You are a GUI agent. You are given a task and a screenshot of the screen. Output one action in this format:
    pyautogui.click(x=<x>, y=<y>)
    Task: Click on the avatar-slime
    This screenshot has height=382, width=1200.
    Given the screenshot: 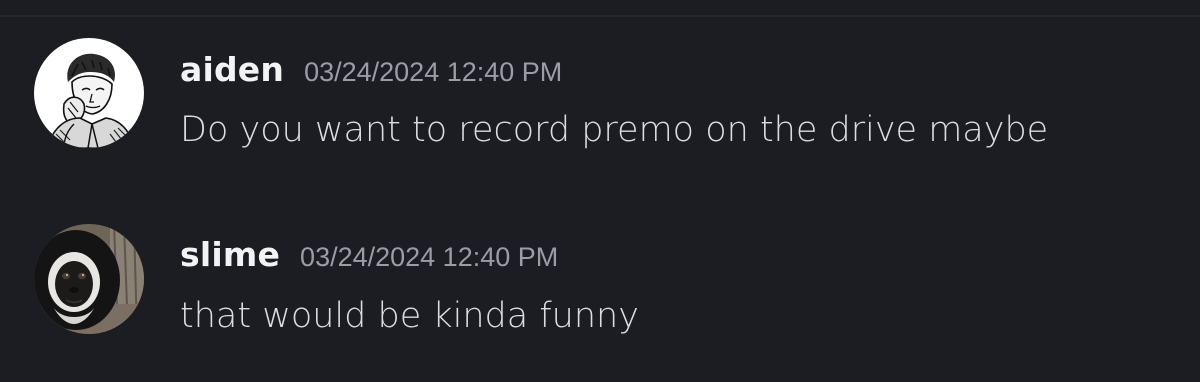 What is the action you would take?
    pyautogui.click(x=89, y=279)
    